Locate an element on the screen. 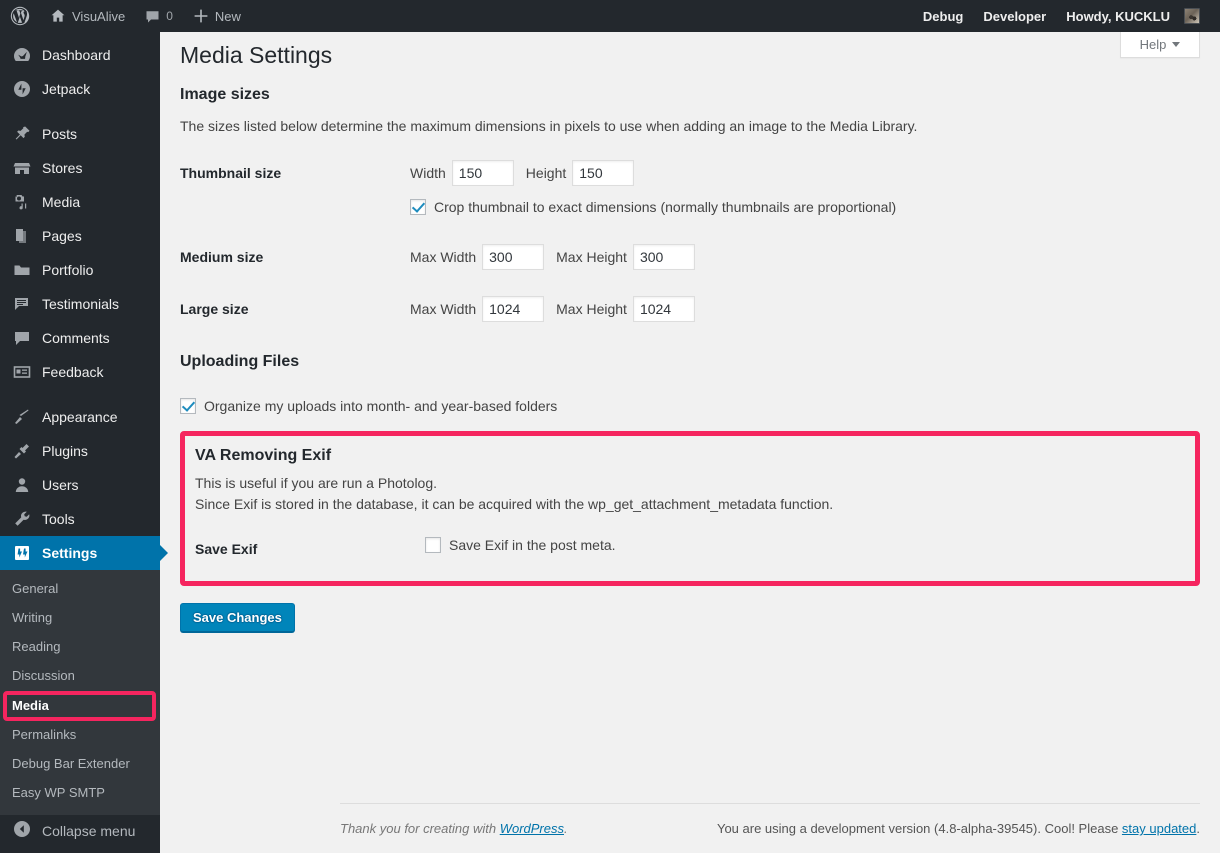  sidebar-item-settings: Settings is located at coordinates (84, 553).